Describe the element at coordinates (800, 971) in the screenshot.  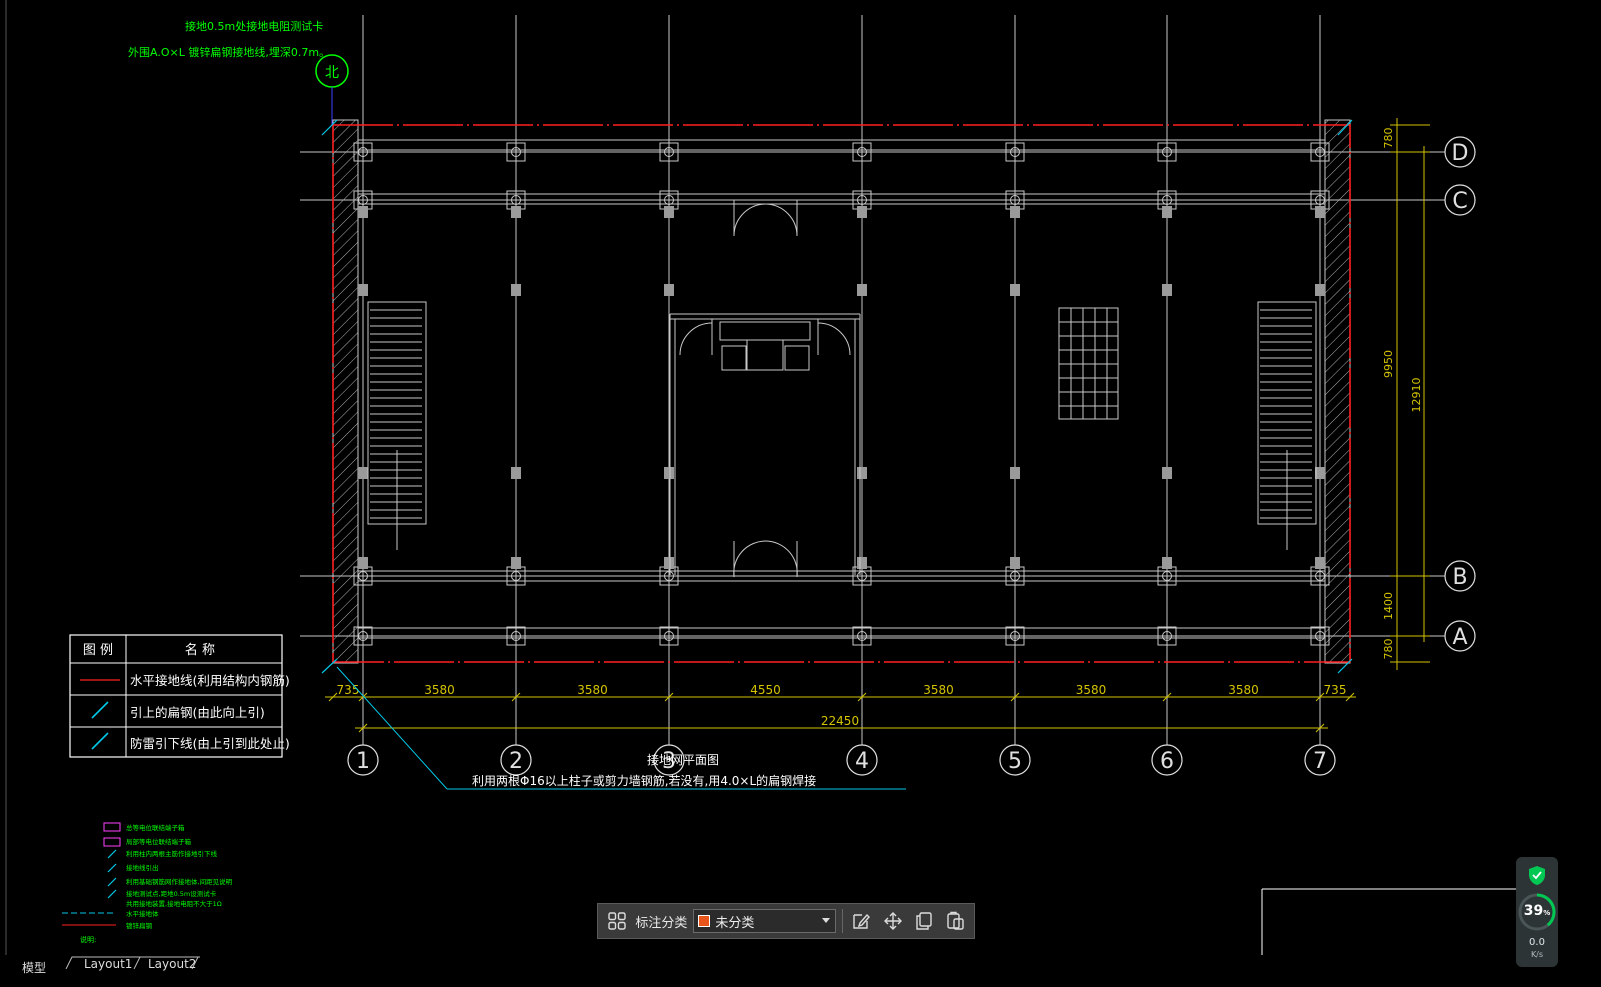
I see `layout-tabs: 模型 Layout1 Layout2` at that location.